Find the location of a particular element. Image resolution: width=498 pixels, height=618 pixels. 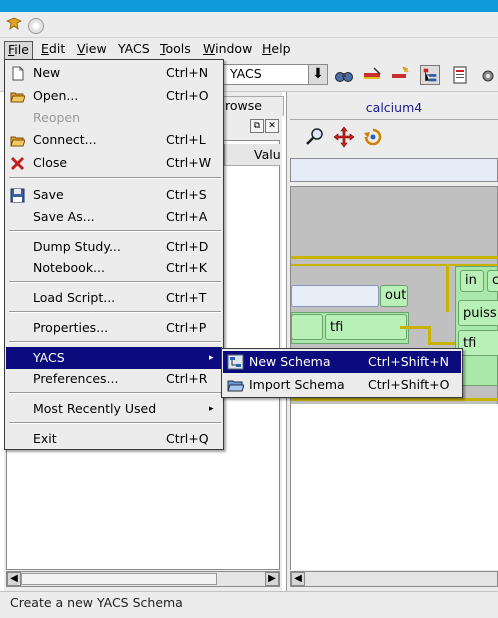

binoculars-icon is located at coordinates (344, 75).